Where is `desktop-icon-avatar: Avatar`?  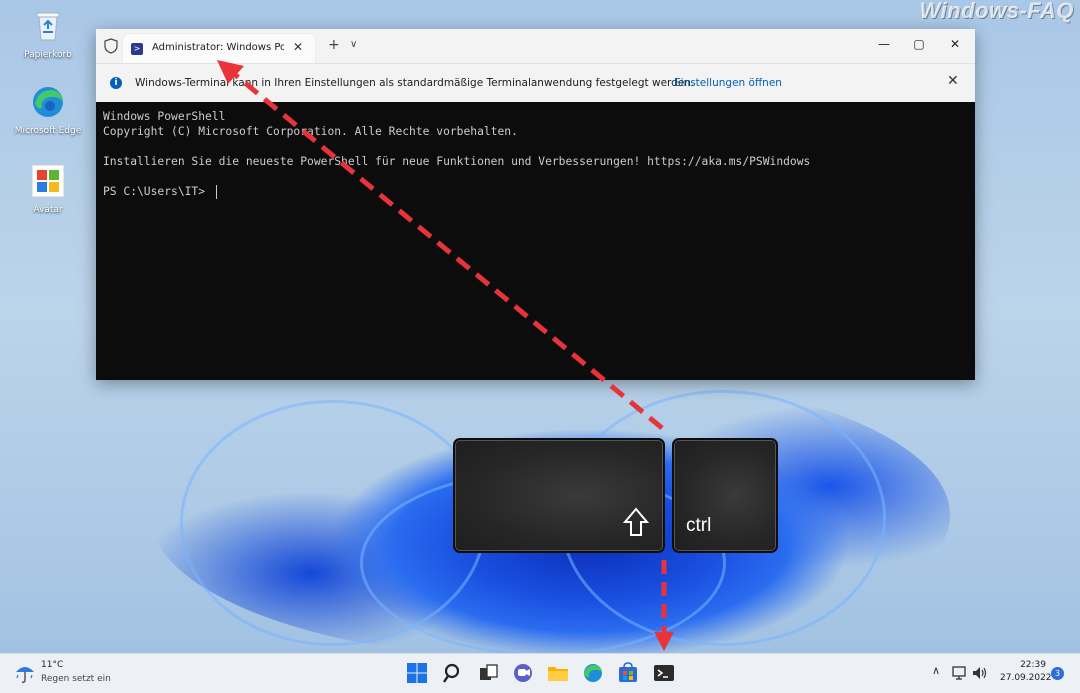
desktop-icon-avatar: Avatar is located at coordinates (48, 189).